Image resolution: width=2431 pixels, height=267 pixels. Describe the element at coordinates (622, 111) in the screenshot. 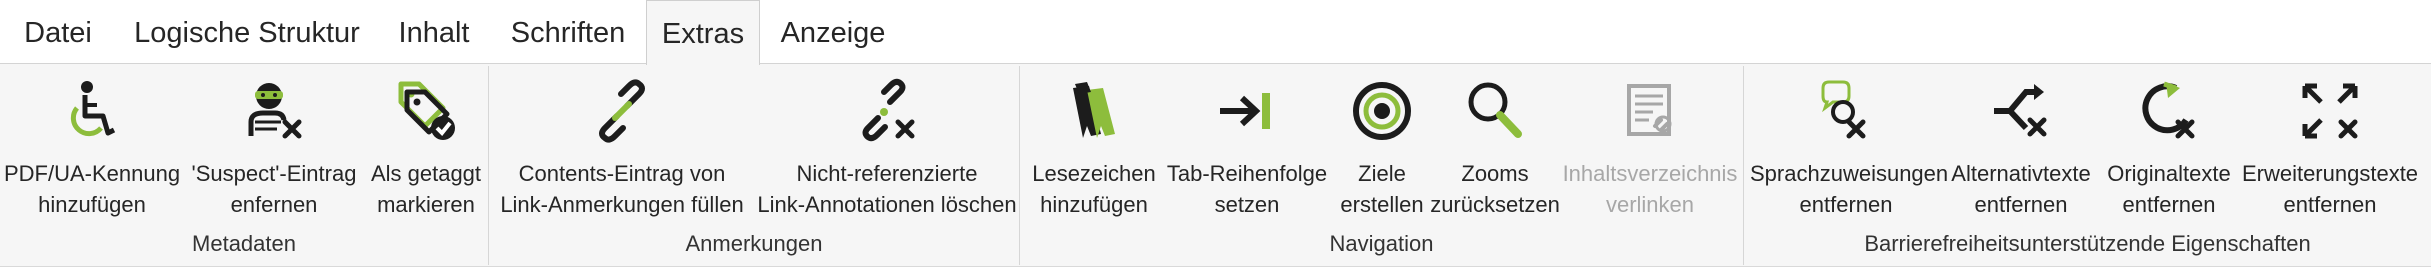

I see `link-icon` at that location.